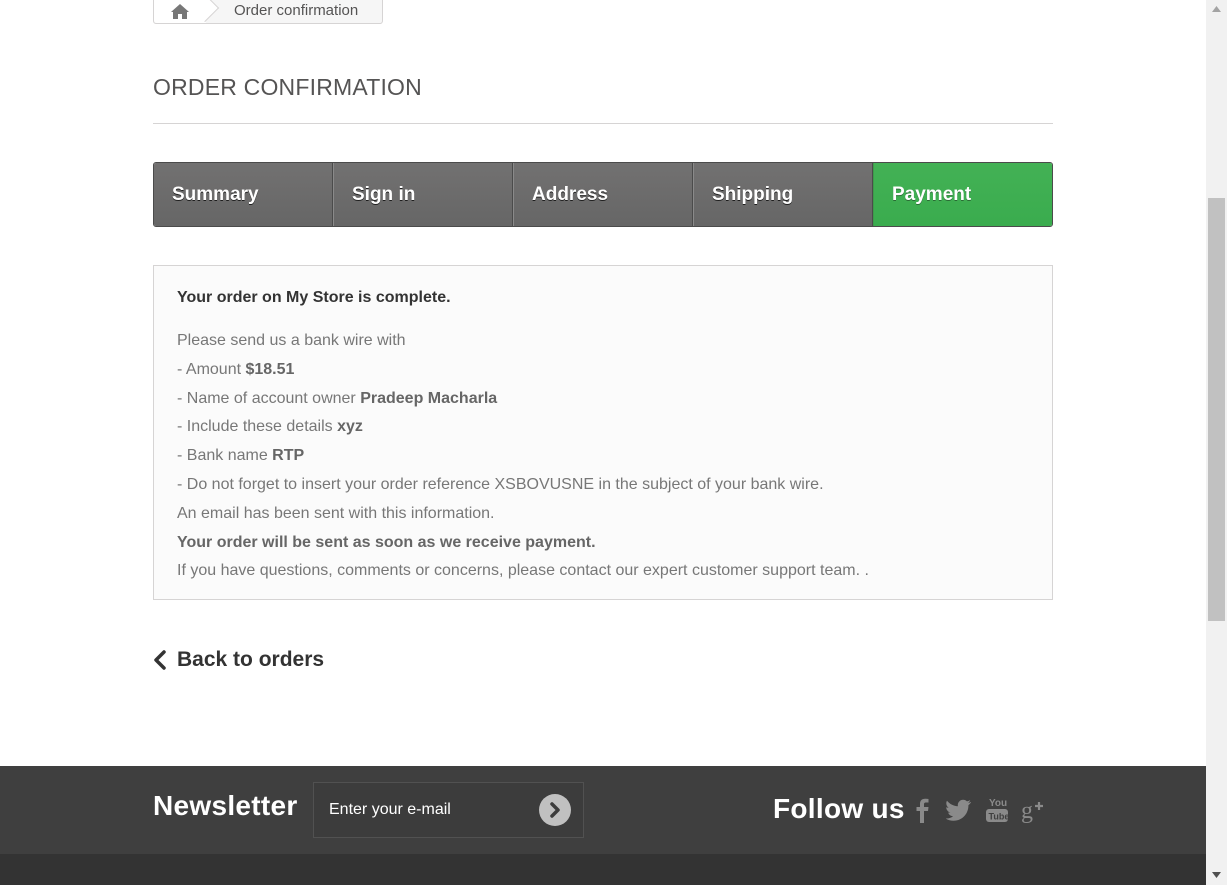  I want to click on footer-bottom, so click(603, 869).